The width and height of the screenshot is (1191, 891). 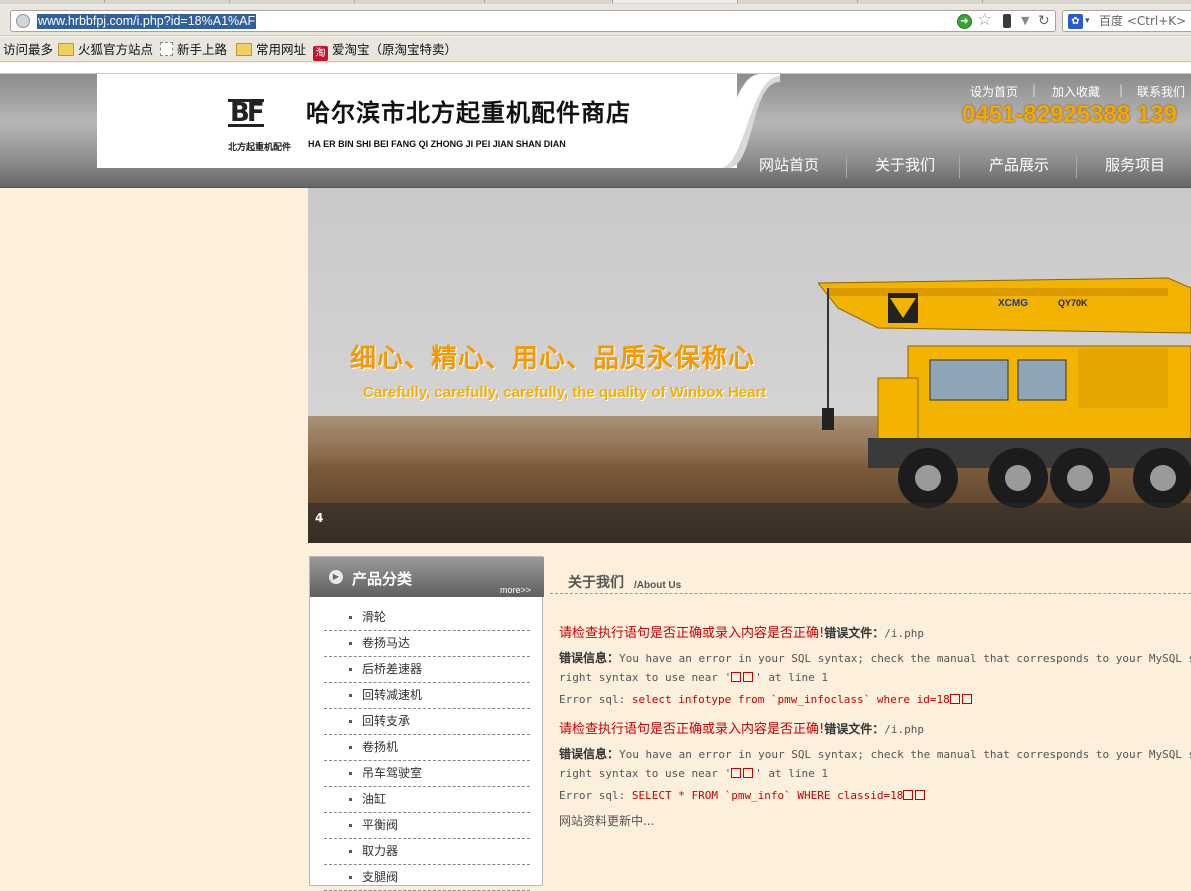 What do you see at coordinates (193, 49) in the screenshot?
I see `bookmark-getting-started: 新手上路` at bounding box center [193, 49].